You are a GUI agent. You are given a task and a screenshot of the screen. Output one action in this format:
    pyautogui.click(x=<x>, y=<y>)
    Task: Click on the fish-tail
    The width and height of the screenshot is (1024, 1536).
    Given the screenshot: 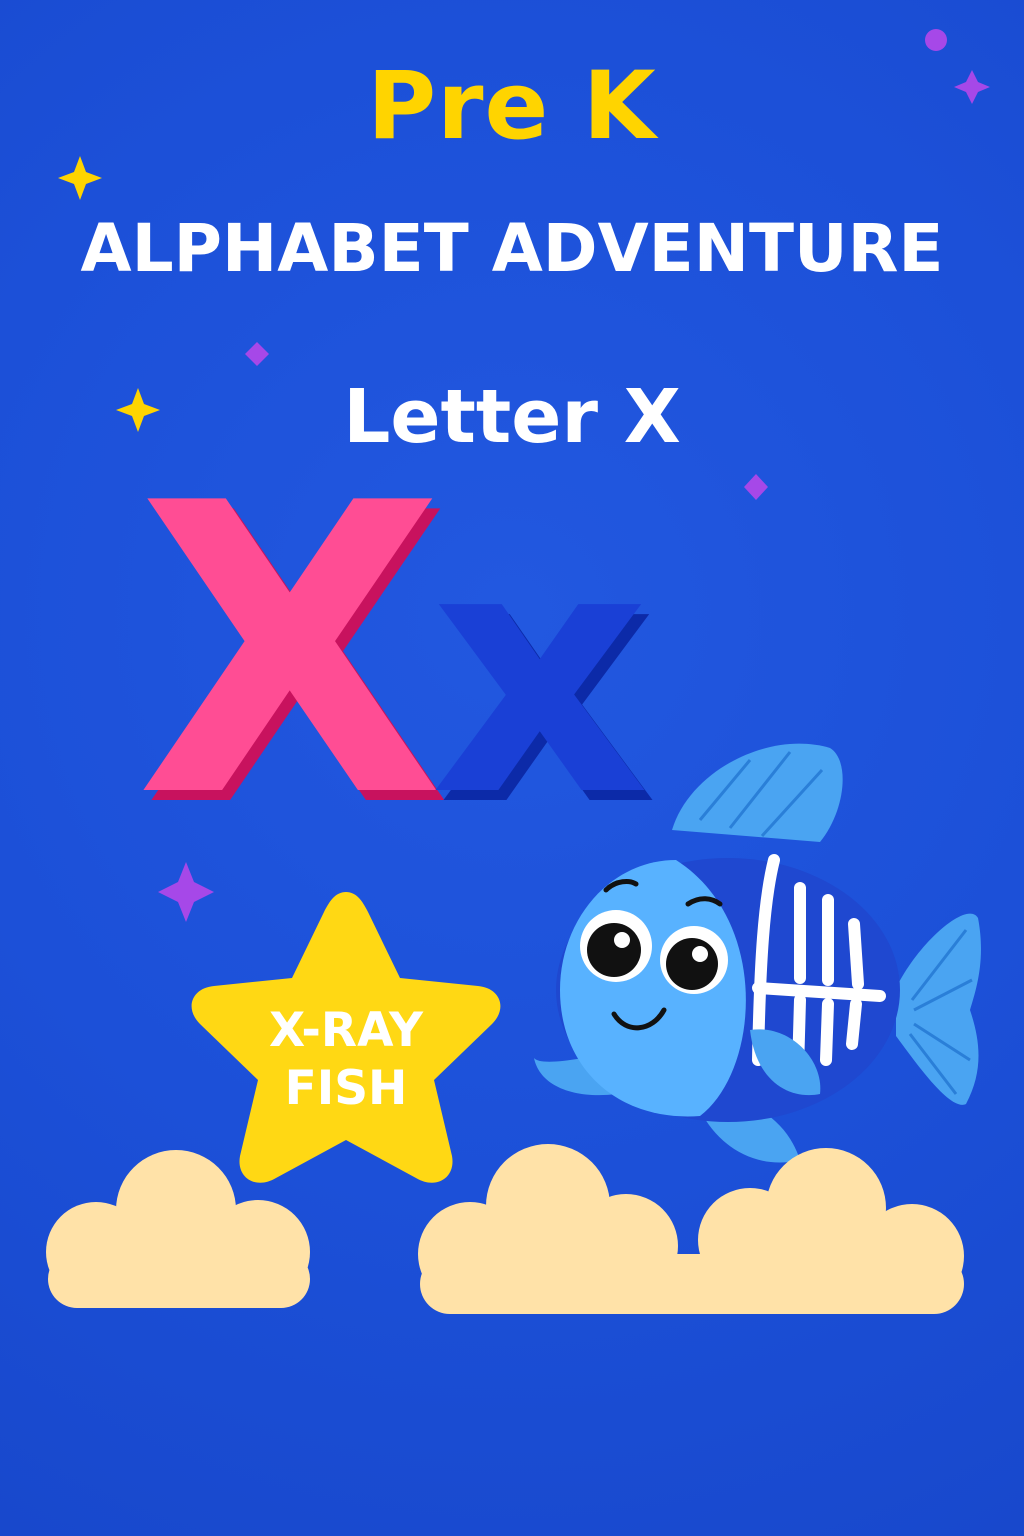 What is the action you would take?
    pyautogui.click(x=938, y=1009)
    